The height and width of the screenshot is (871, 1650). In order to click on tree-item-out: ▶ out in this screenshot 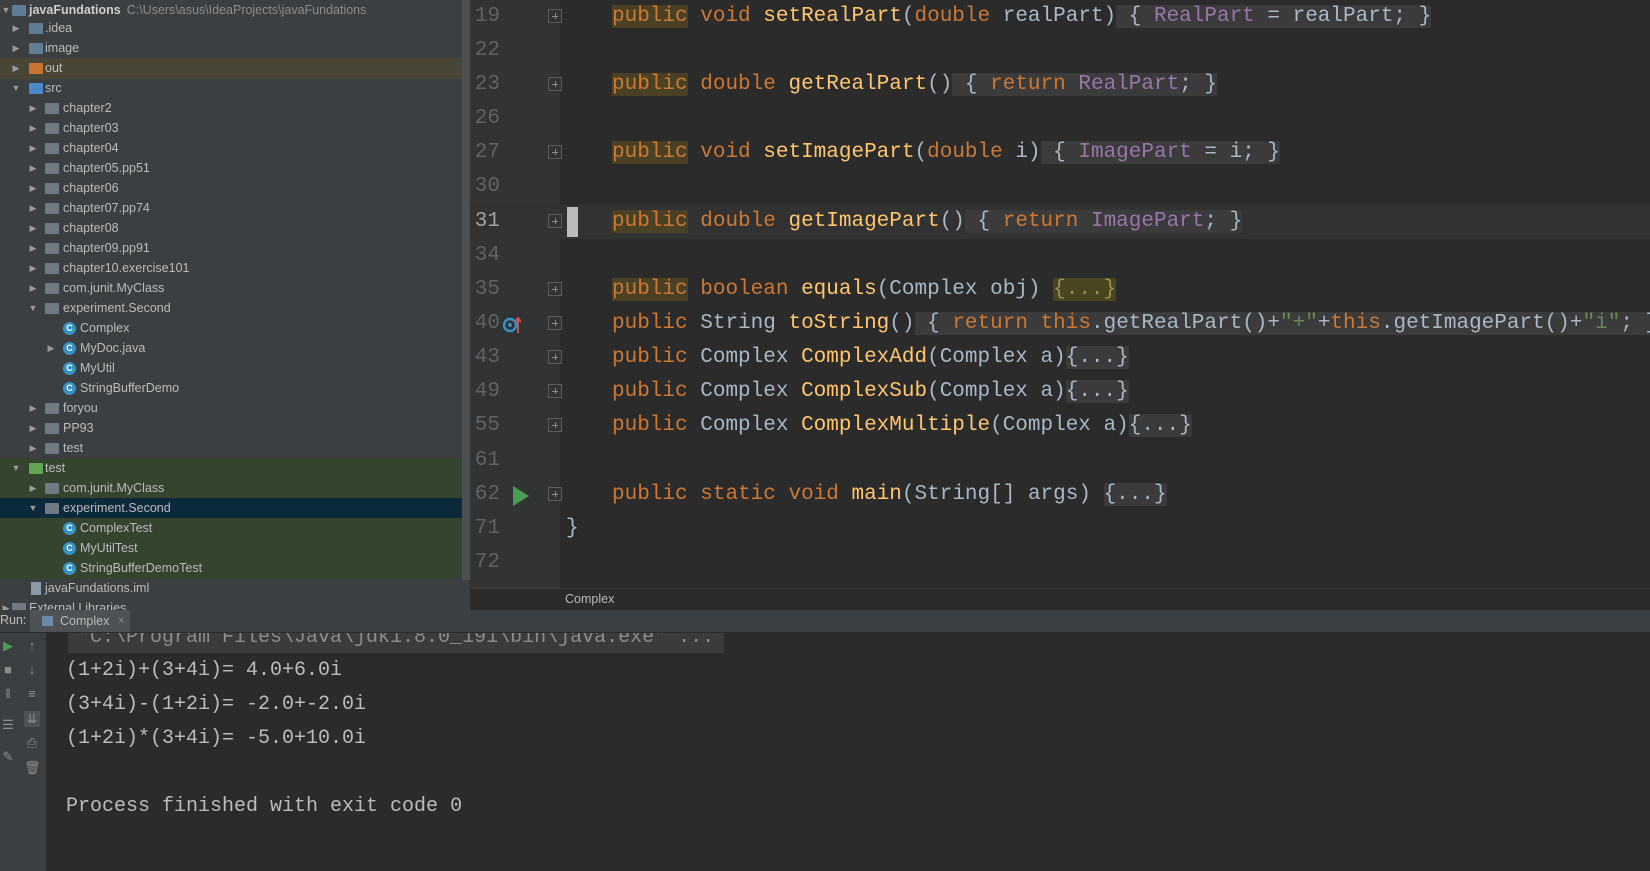, I will do `click(231, 68)`.